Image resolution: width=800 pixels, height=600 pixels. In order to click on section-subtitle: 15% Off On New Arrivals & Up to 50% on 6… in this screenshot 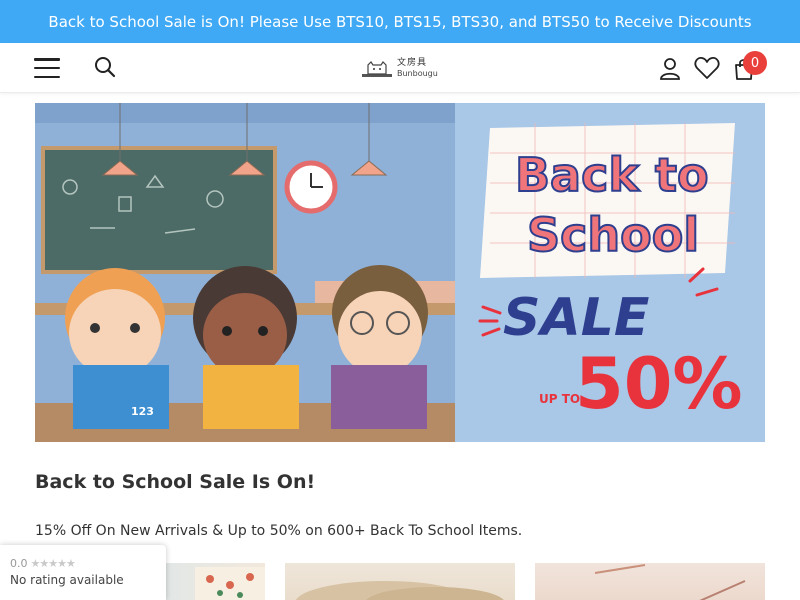, I will do `click(279, 531)`.